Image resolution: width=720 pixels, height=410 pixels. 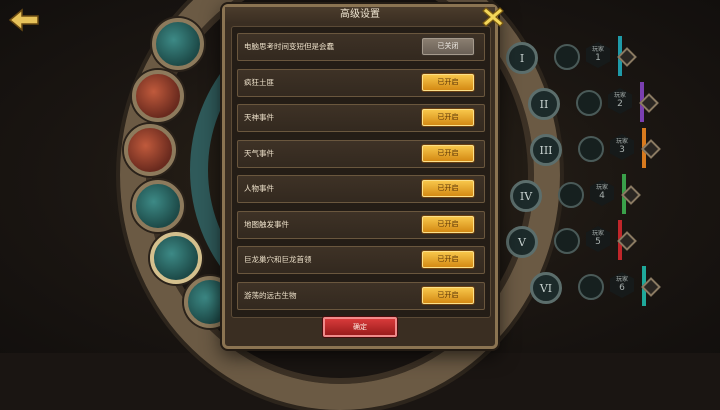 What do you see at coordinates (546, 288) in the screenshot?
I see `slot-number-button: VI` at bounding box center [546, 288].